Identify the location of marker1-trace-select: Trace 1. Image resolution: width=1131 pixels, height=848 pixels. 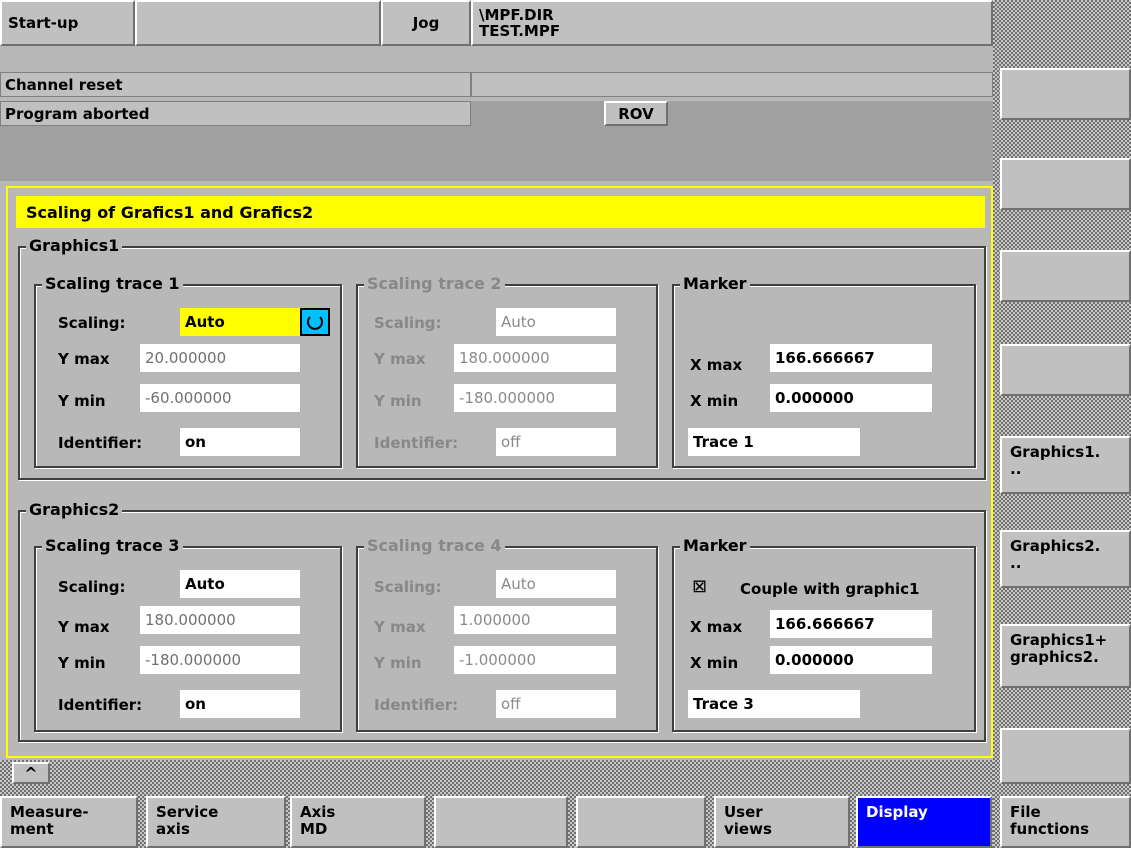
(774, 442).